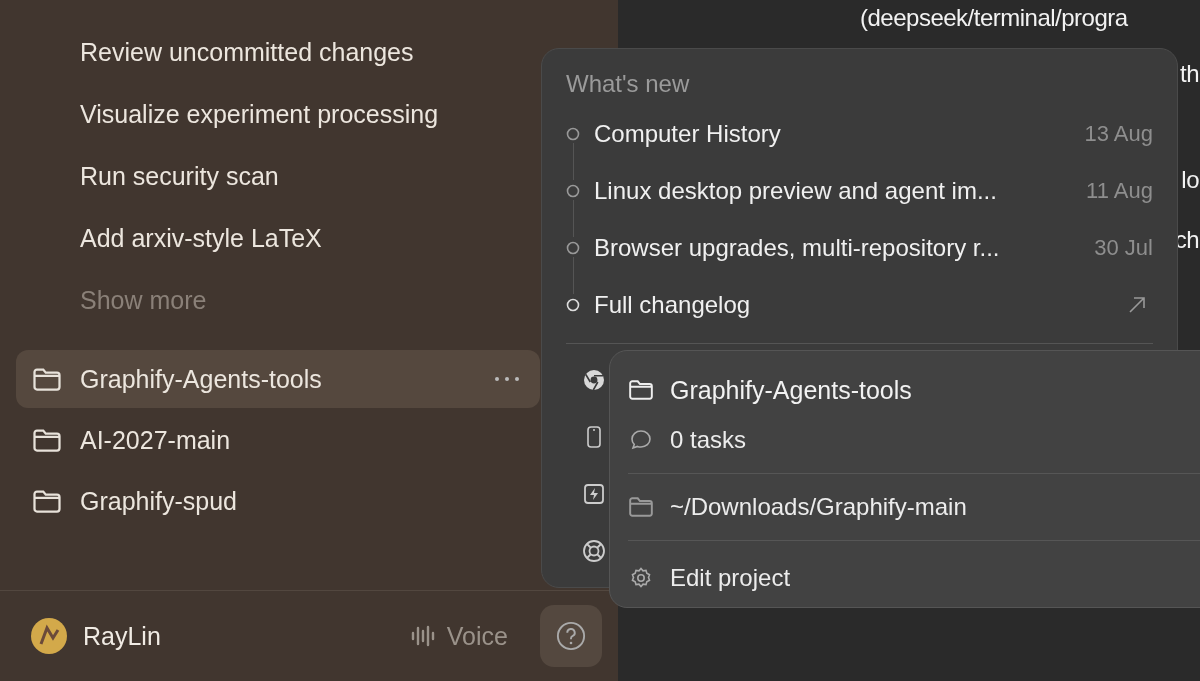  Describe the element at coordinates (278, 440) in the screenshot. I see `project-item: AI-2027-main` at that location.